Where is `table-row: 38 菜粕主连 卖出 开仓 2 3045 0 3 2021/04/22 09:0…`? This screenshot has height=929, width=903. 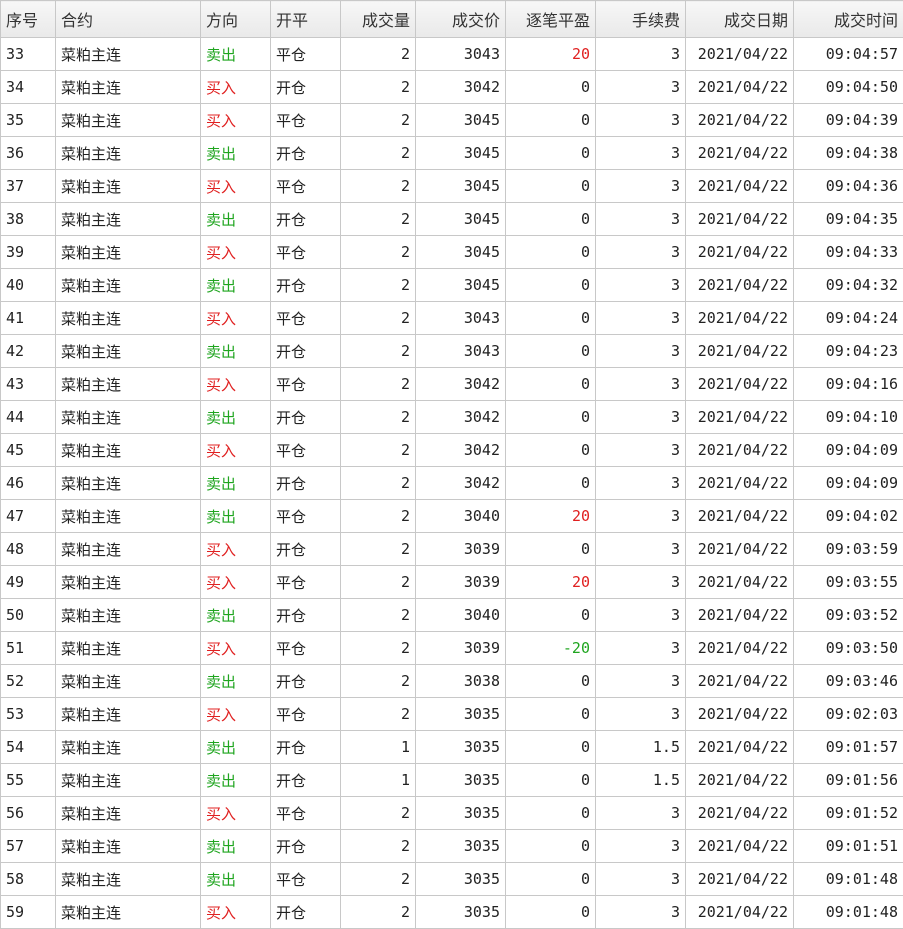 table-row: 38 菜粕主连 卖出 开仓 2 3045 0 3 2021/04/22 09:0… is located at coordinates (452, 219).